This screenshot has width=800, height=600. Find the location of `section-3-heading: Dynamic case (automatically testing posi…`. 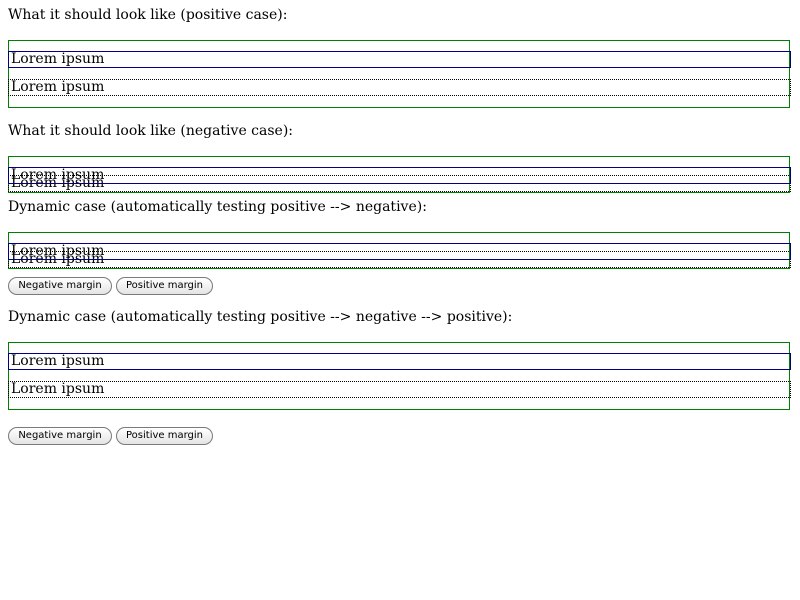

section-3-heading: Dynamic case (automatically testing posi… is located at coordinates (217, 207).